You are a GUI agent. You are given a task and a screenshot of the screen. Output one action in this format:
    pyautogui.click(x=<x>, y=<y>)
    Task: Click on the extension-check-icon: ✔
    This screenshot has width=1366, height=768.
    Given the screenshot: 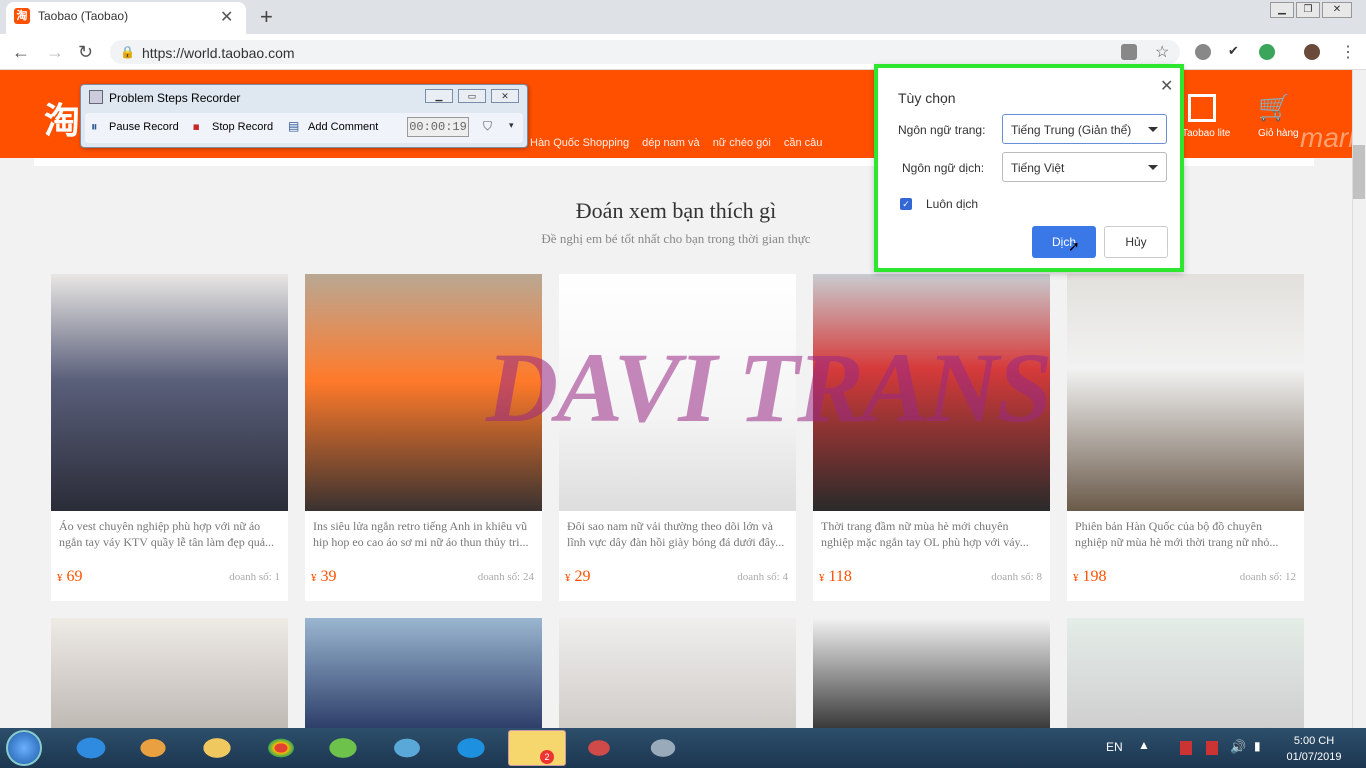 What is the action you would take?
    pyautogui.click(x=1233, y=51)
    